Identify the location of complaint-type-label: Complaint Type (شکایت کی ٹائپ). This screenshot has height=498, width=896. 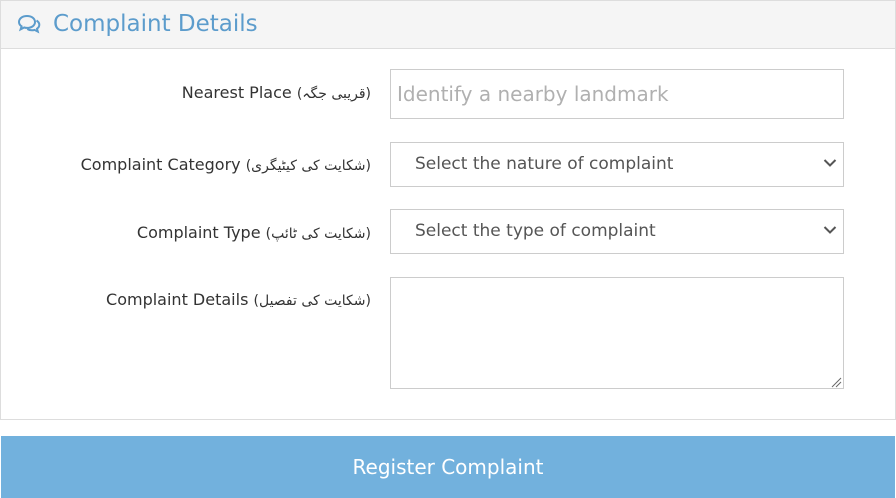
(254, 233).